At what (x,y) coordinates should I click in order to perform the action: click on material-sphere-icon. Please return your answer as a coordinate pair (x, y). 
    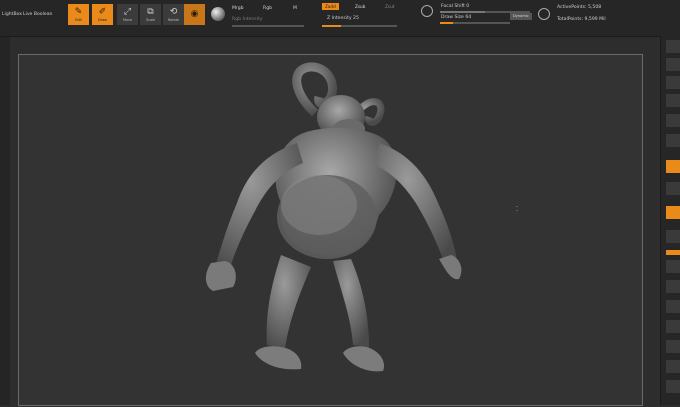
    Looking at the image, I should click on (218, 14).